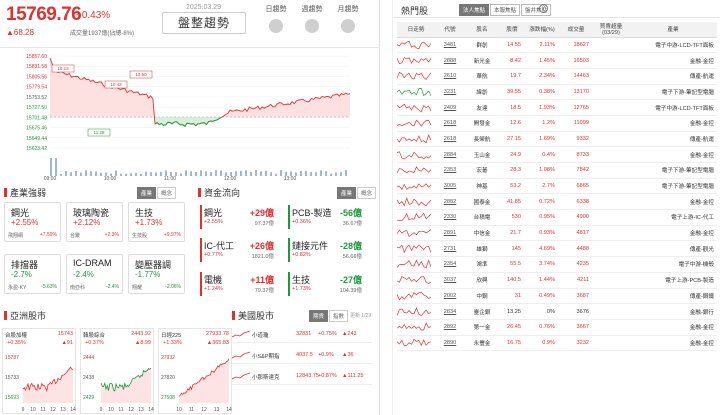 The height and width of the screenshot is (415, 720). Describe the element at coordinates (557, 170) in the screenshot. I see `table-row: 2353 宏碁 28.3 1.08% 7842 電子下游-筆記型電腦` at that location.